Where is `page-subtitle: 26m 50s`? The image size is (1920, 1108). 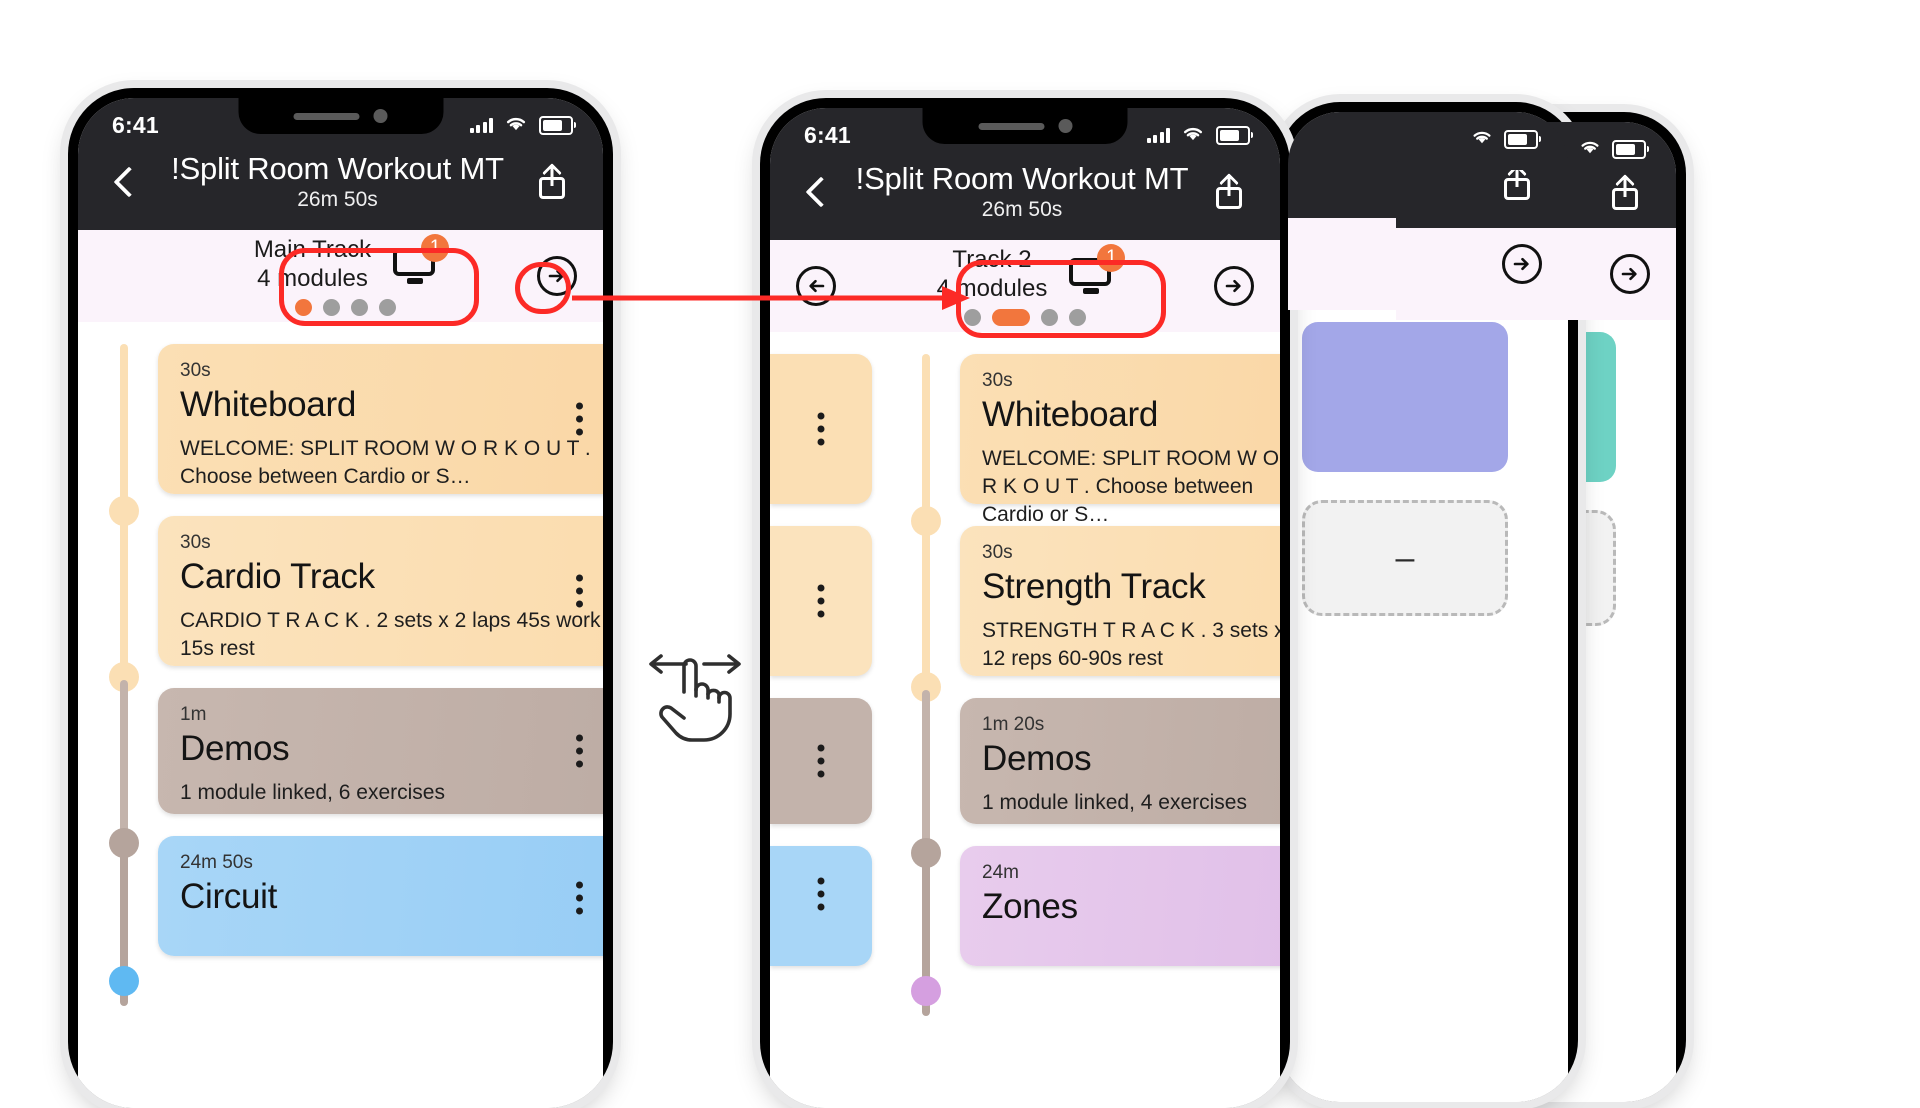
page-subtitle: 26m 50s is located at coordinates (337, 199).